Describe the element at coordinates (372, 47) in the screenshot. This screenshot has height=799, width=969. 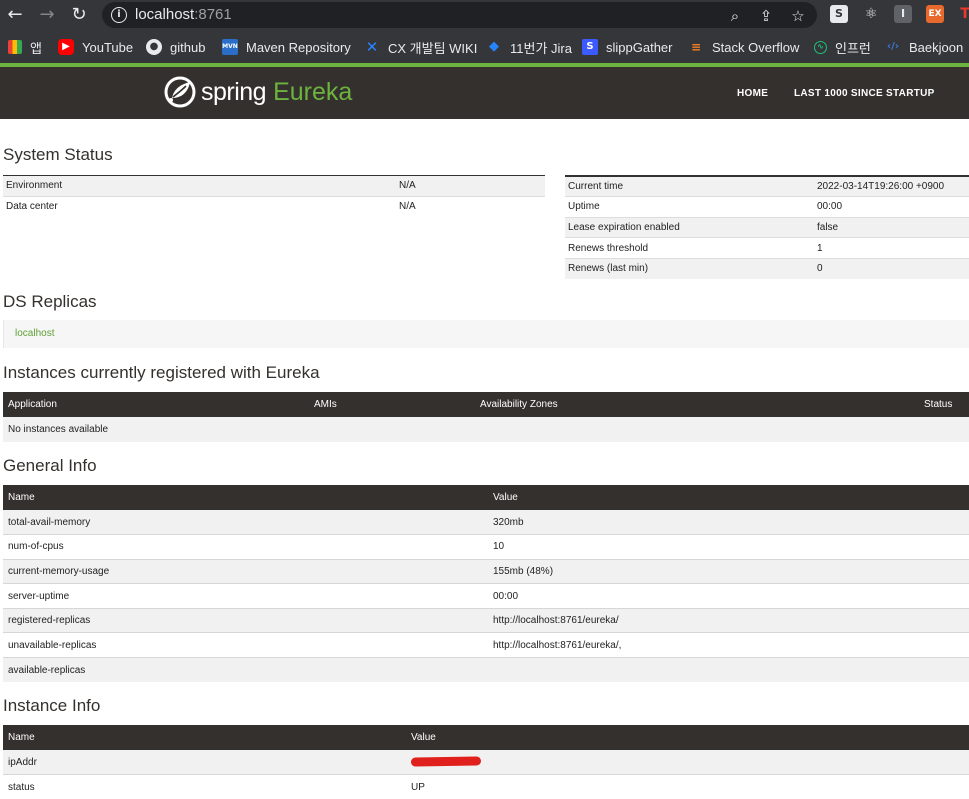
I see `confluence-icon: ✕` at that location.